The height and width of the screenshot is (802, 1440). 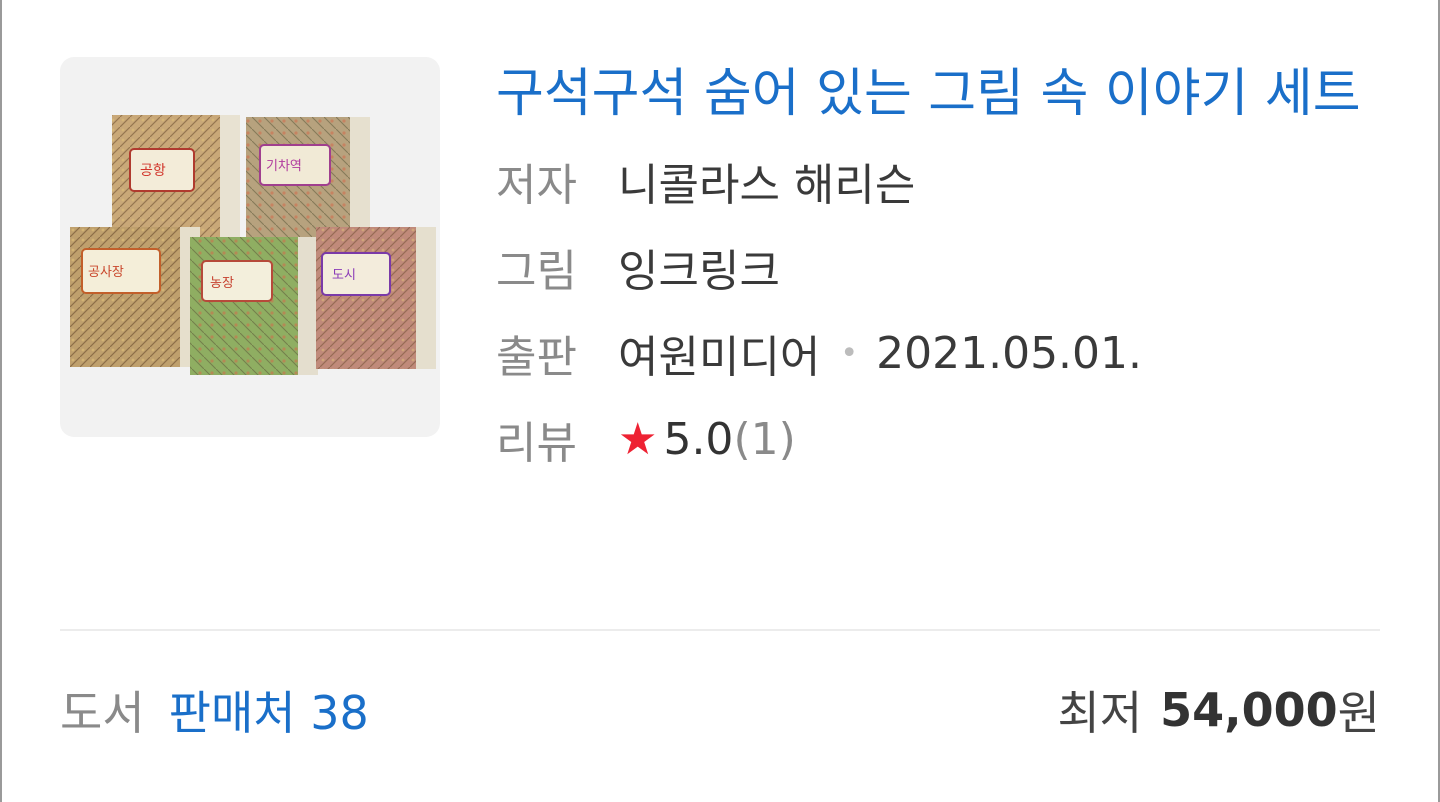 I want to click on rating-value: 5.0, so click(x=698, y=439).